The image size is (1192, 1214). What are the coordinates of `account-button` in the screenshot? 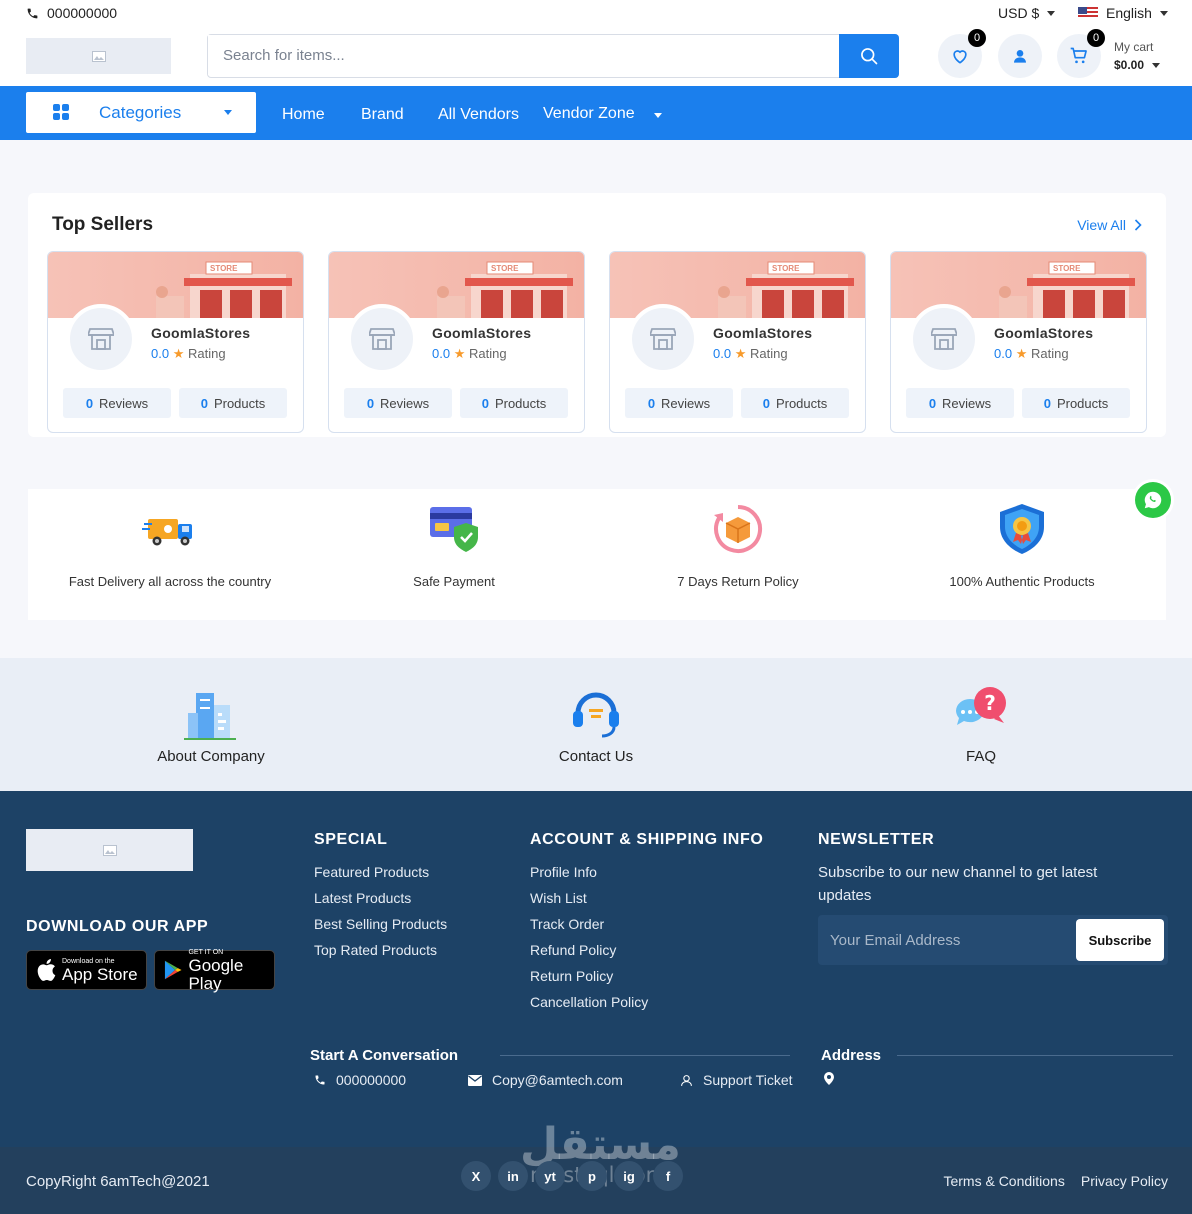 It's located at (1020, 56).